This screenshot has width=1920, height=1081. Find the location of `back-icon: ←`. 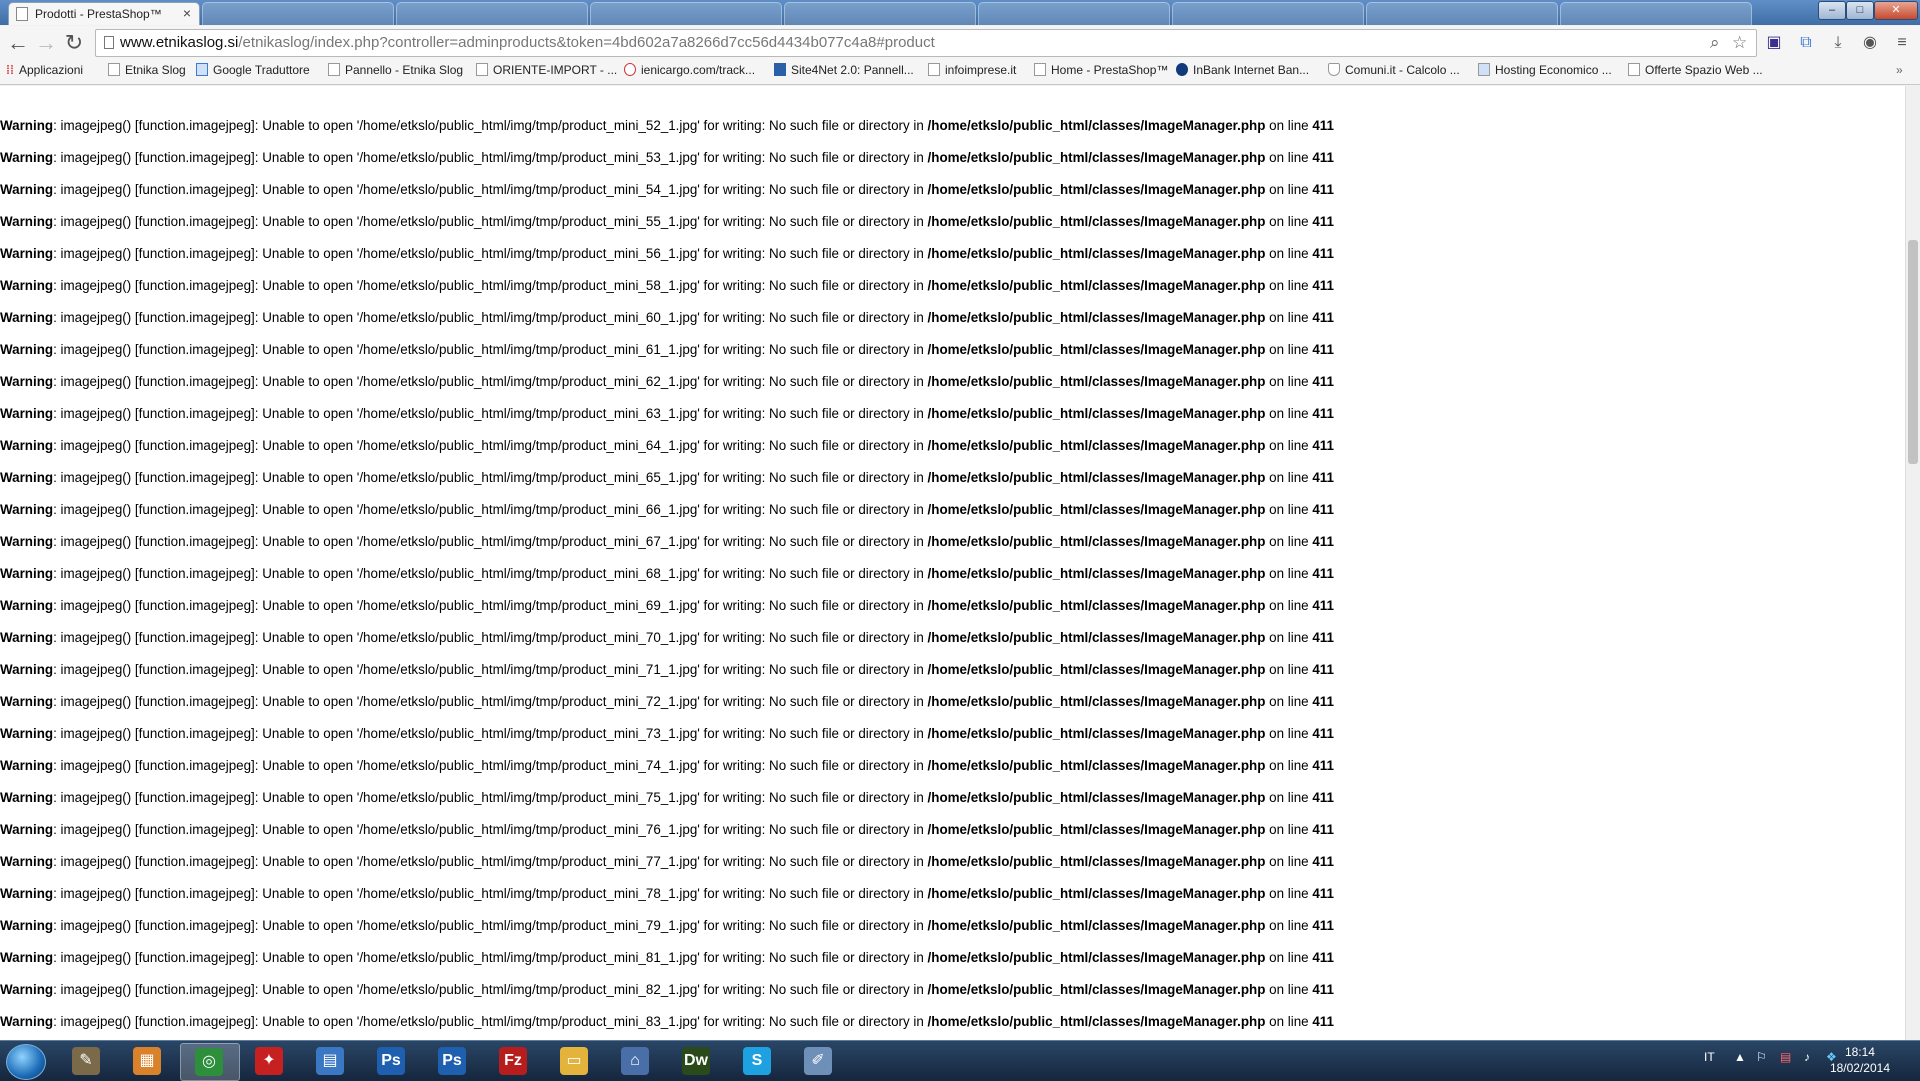

back-icon: ← is located at coordinates (18, 43).